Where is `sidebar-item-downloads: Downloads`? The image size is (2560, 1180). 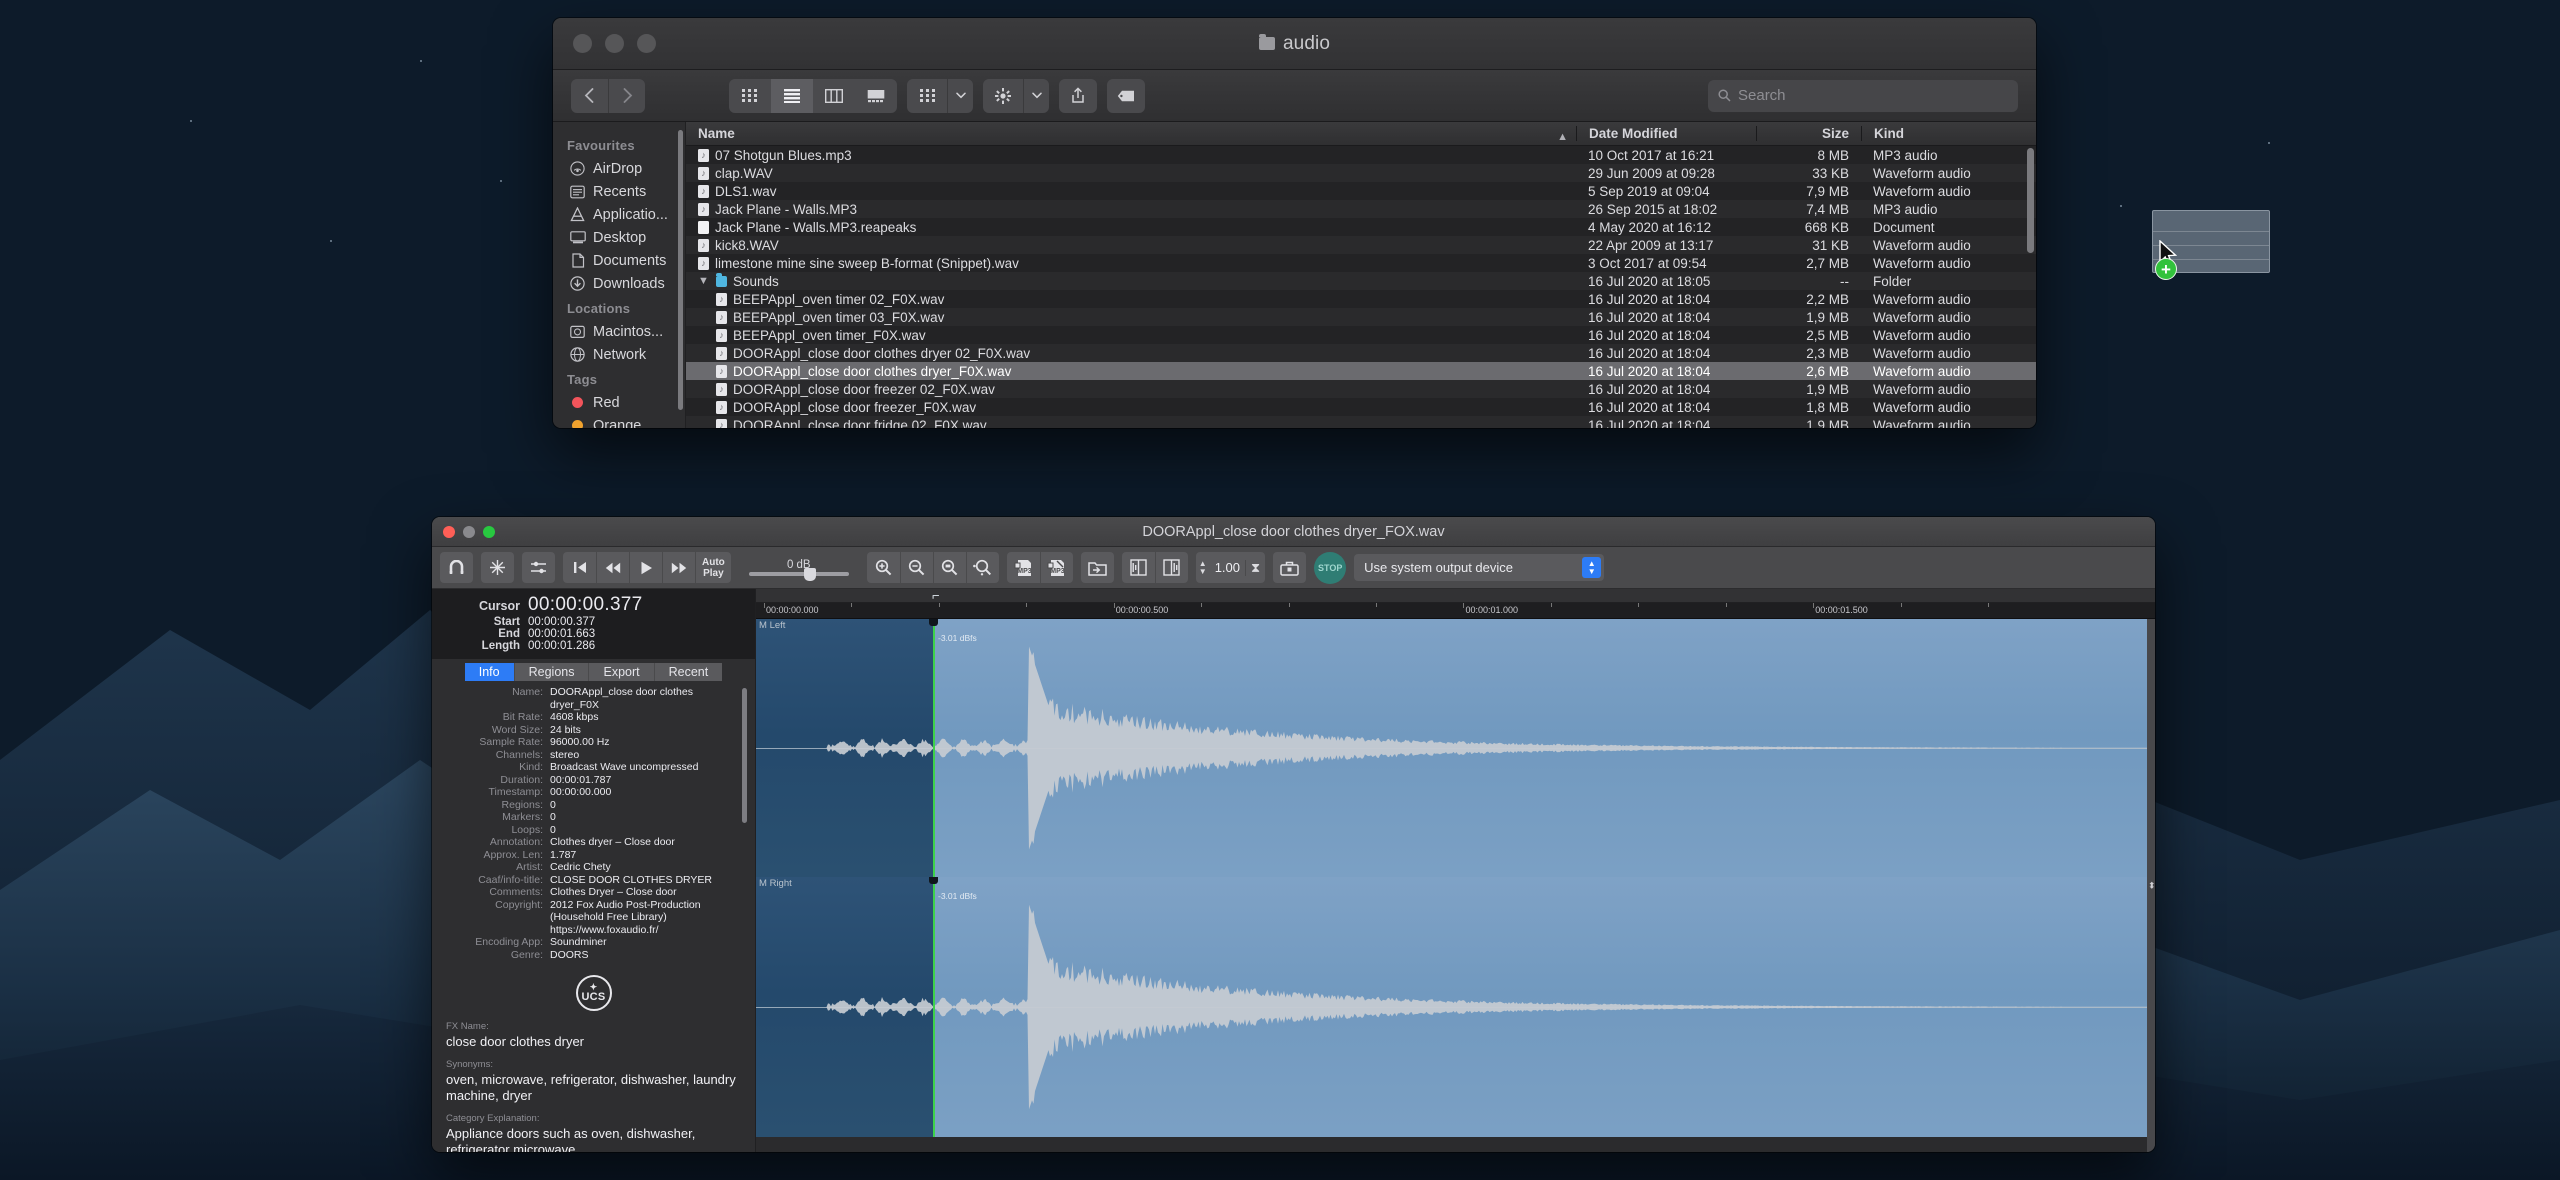
sidebar-item-downloads: Downloads is located at coordinates (619, 283).